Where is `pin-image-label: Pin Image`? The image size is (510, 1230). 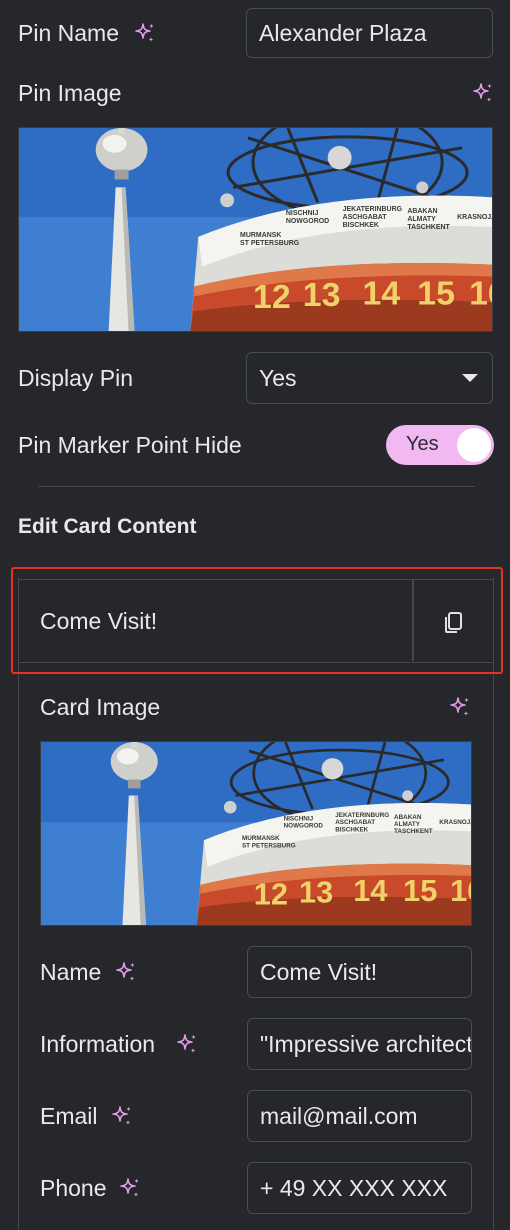
pin-image-label: Pin Image is located at coordinates (70, 93).